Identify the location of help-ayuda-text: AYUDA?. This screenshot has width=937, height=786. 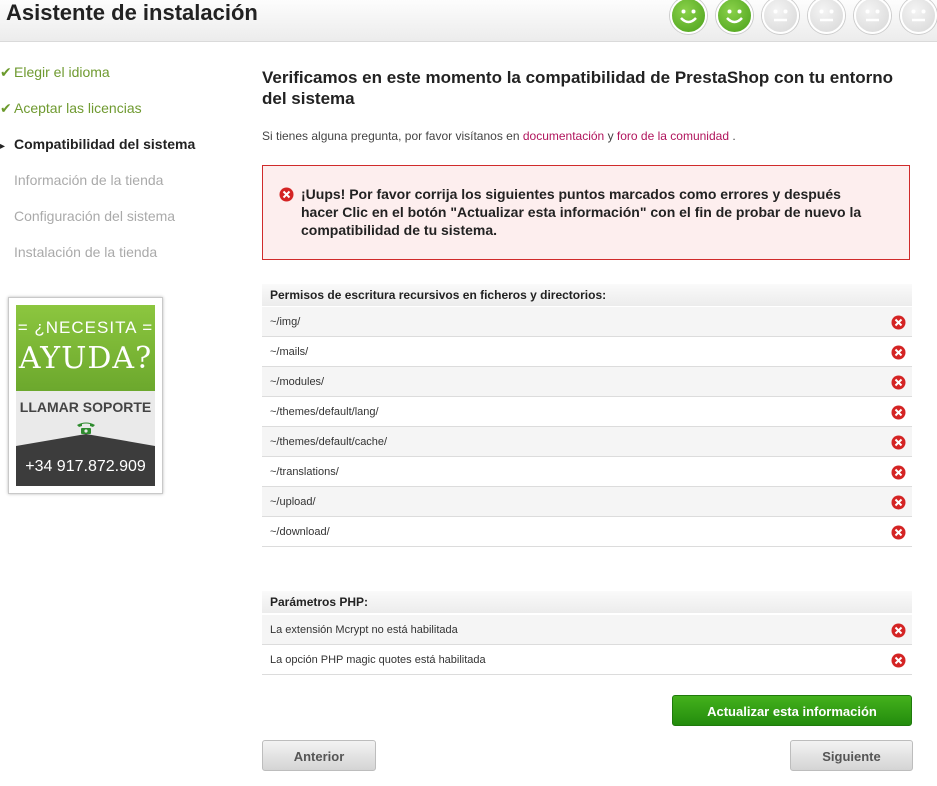
(85, 358).